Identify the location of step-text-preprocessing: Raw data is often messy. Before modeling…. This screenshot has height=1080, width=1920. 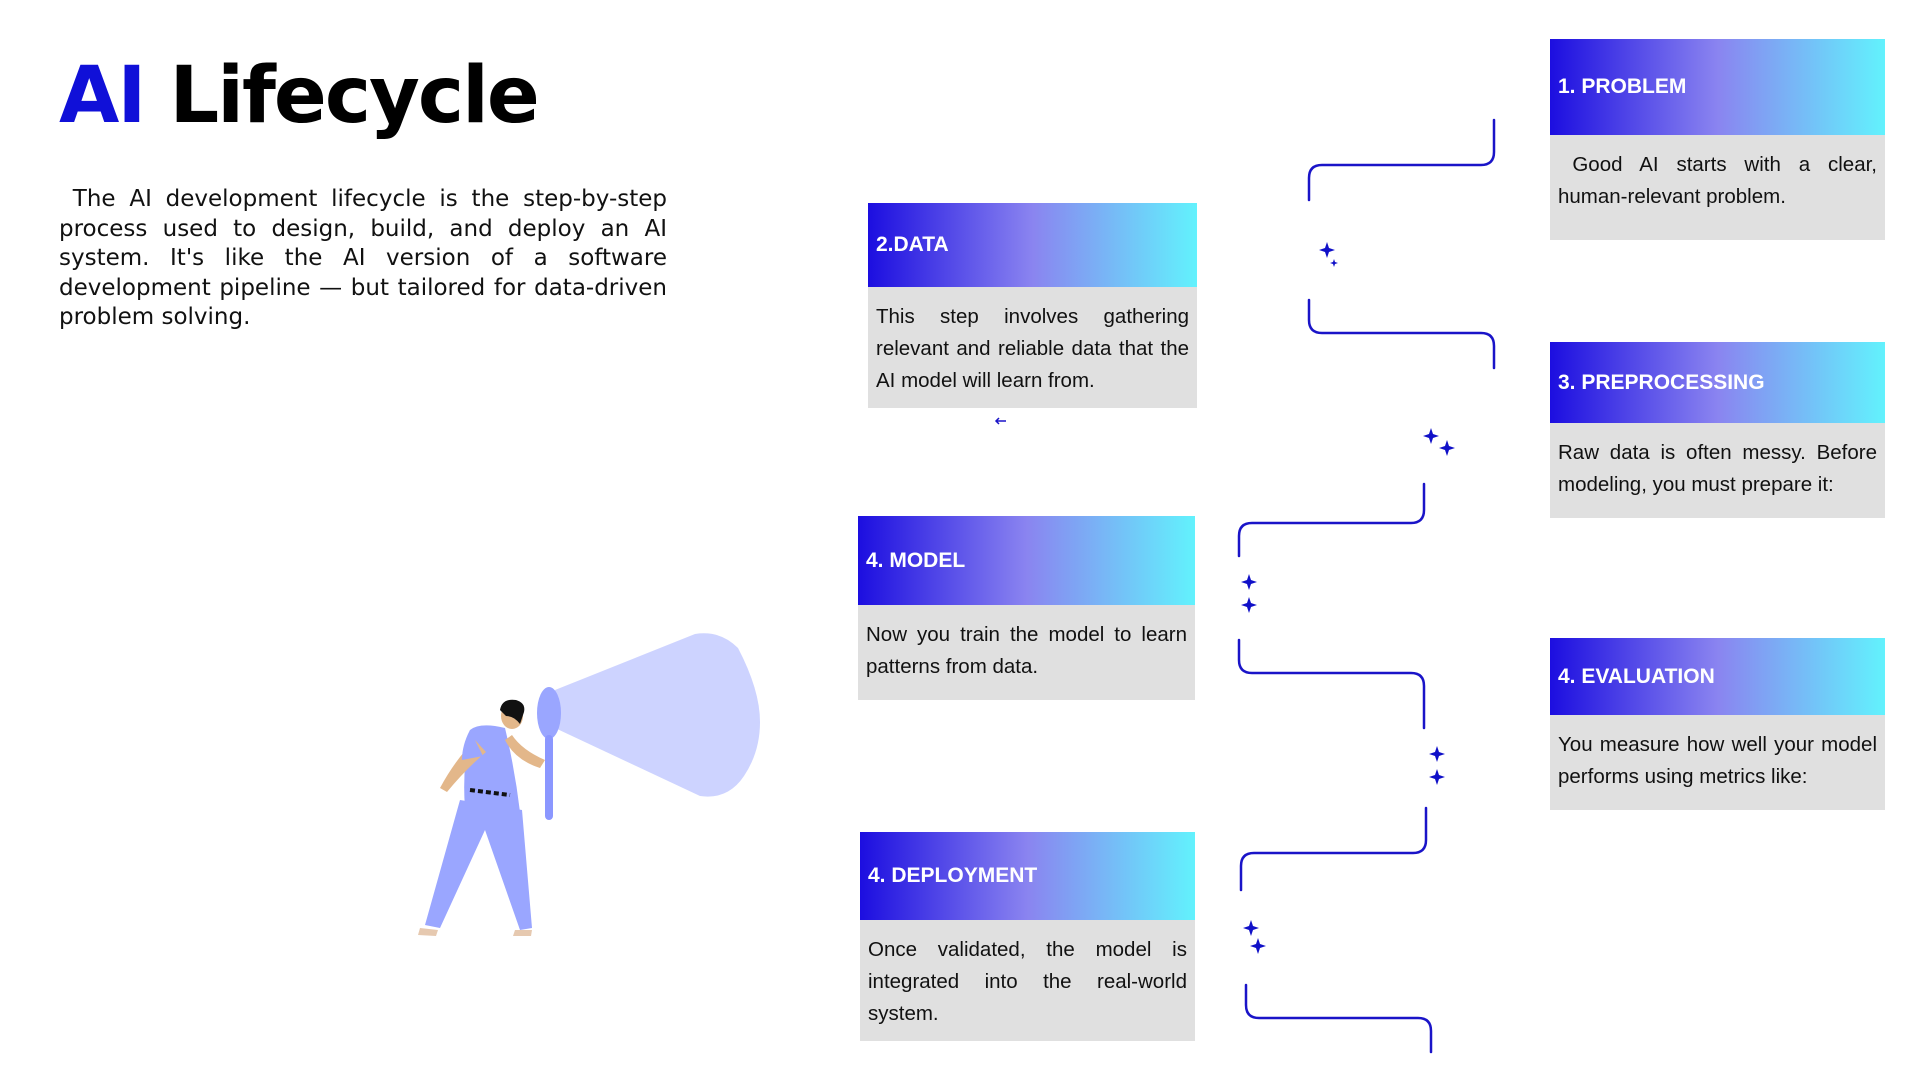
(1717, 470).